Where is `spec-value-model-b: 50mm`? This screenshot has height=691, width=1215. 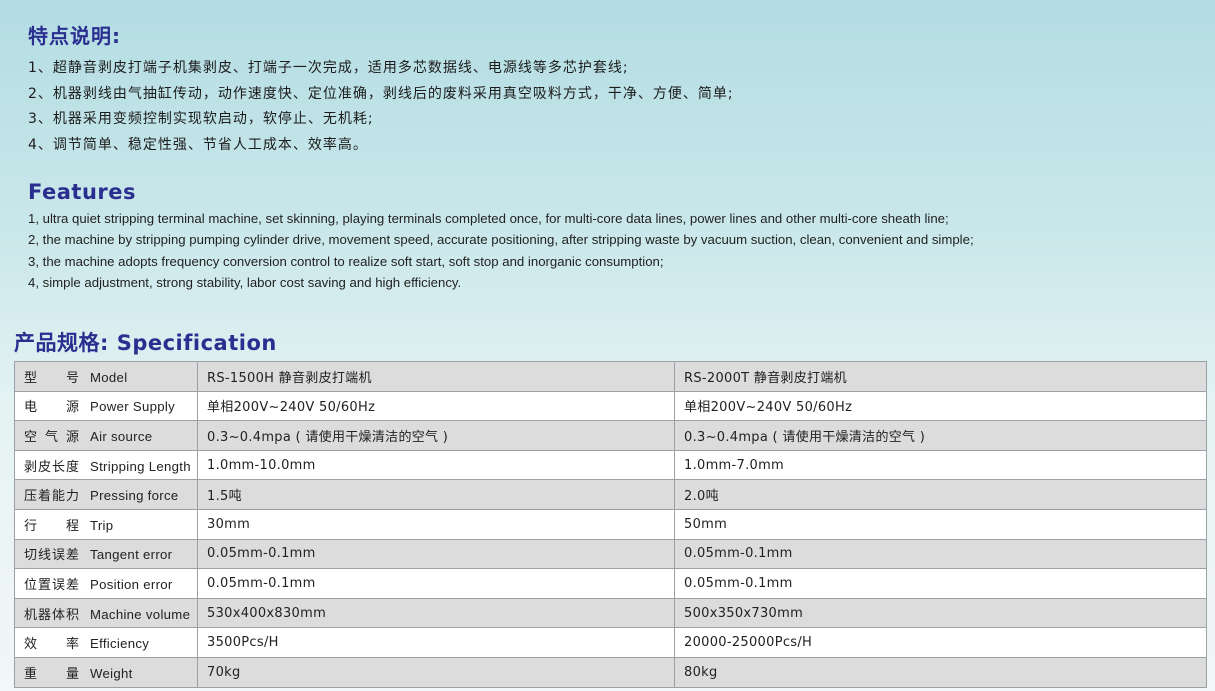 spec-value-model-b: 50mm is located at coordinates (940, 524).